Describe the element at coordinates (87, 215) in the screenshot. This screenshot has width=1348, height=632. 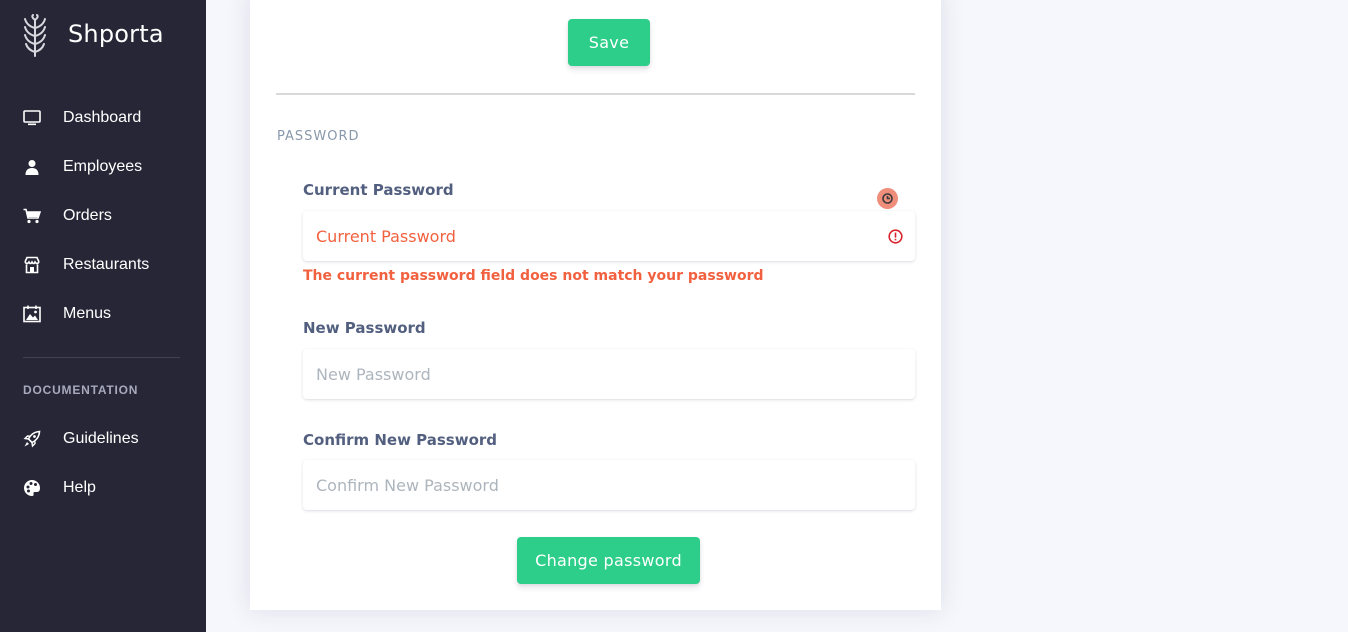
I see `sidebar-item-label: Orders` at that location.